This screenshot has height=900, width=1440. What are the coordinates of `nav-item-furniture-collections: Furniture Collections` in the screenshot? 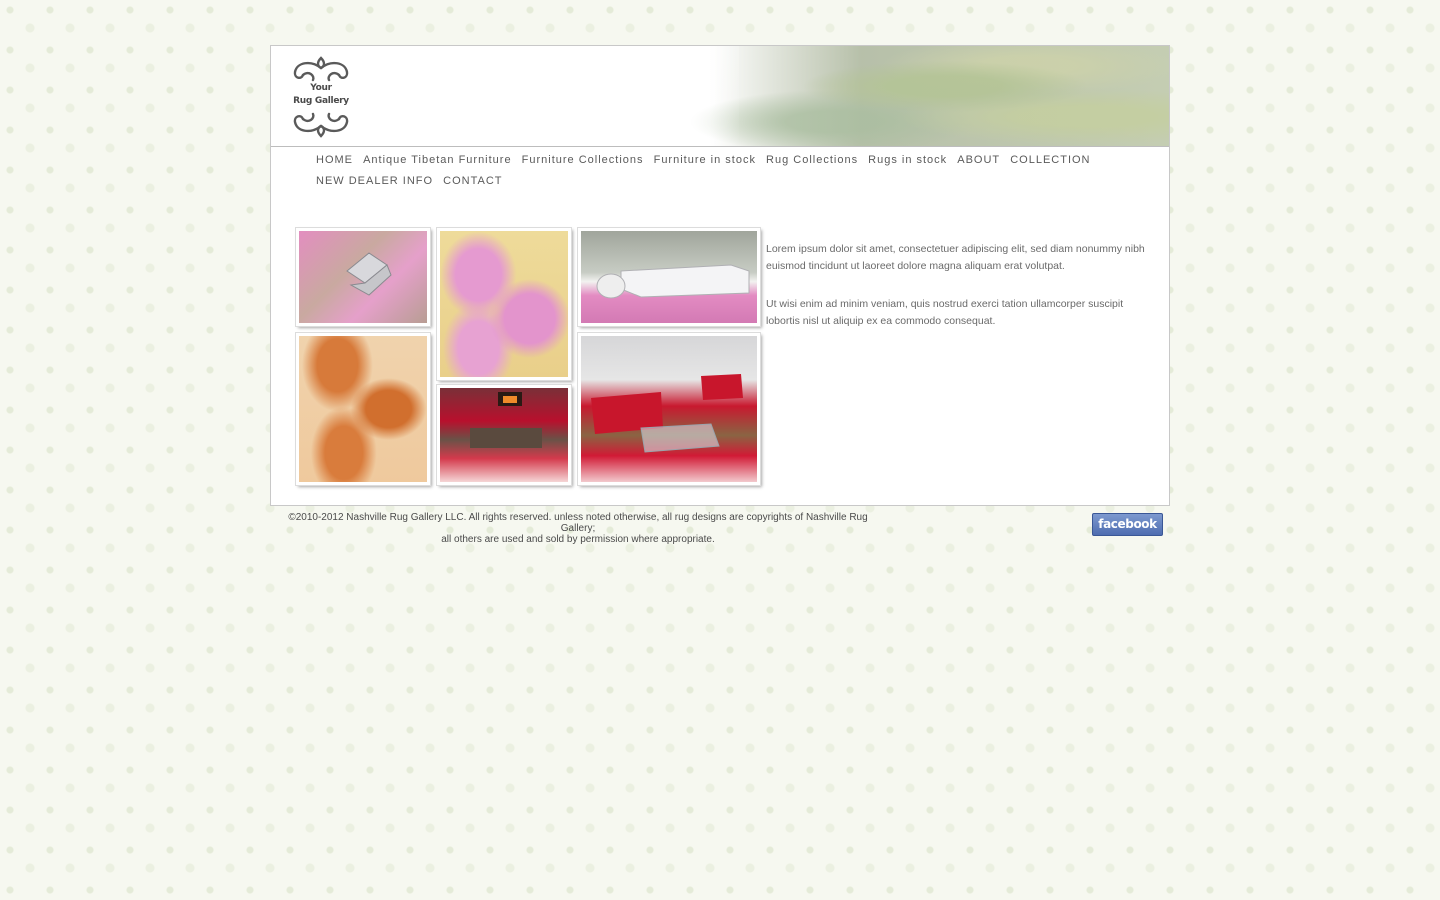 It's located at (583, 160).